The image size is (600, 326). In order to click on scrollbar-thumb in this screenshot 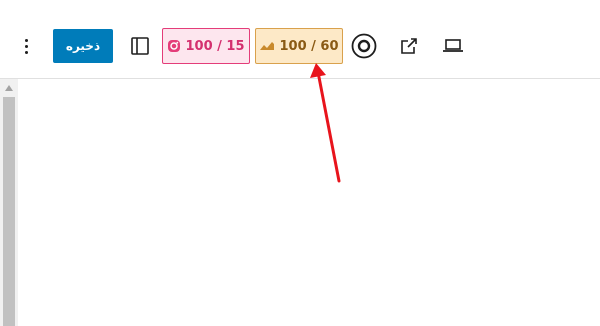, I will do `click(9, 211)`.